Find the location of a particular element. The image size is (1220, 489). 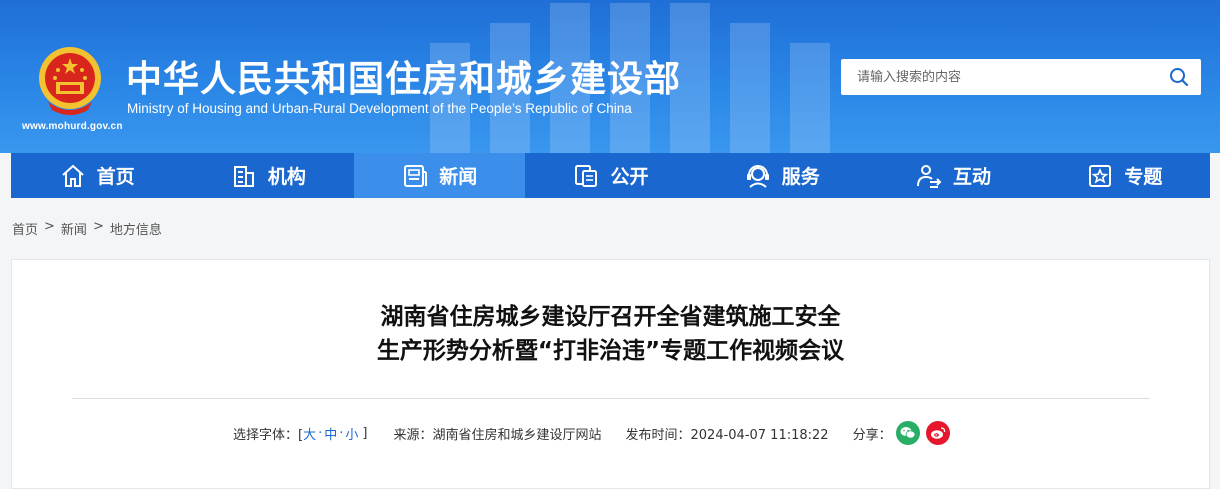

search-box is located at coordinates (1021, 77).